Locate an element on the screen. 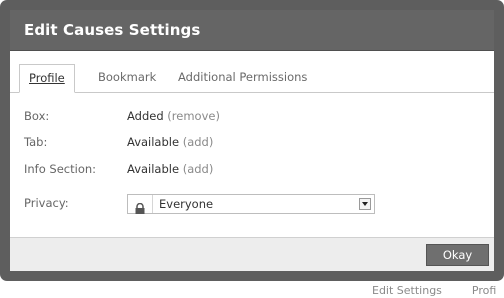 This screenshot has height=298, width=504. info-section-add-link: (add) is located at coordinates (198, 169).